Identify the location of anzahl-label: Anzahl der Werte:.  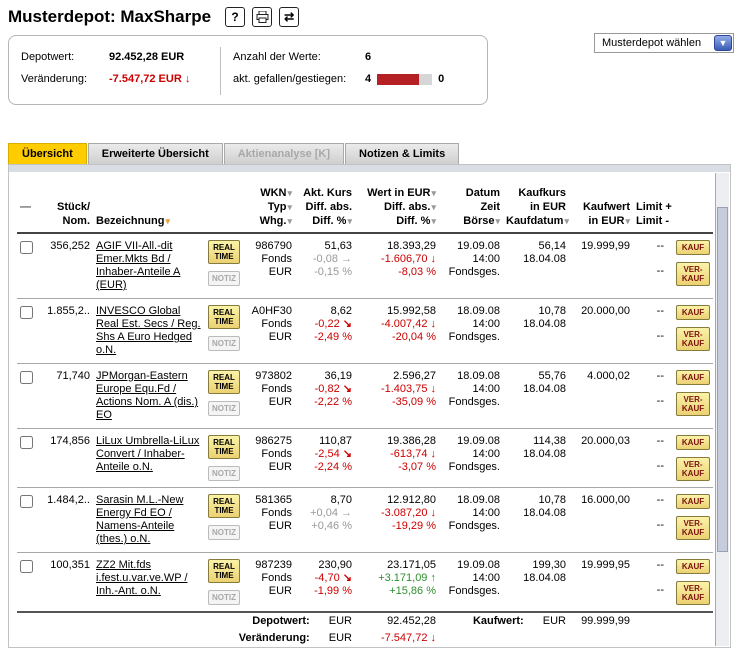
(277, 57).